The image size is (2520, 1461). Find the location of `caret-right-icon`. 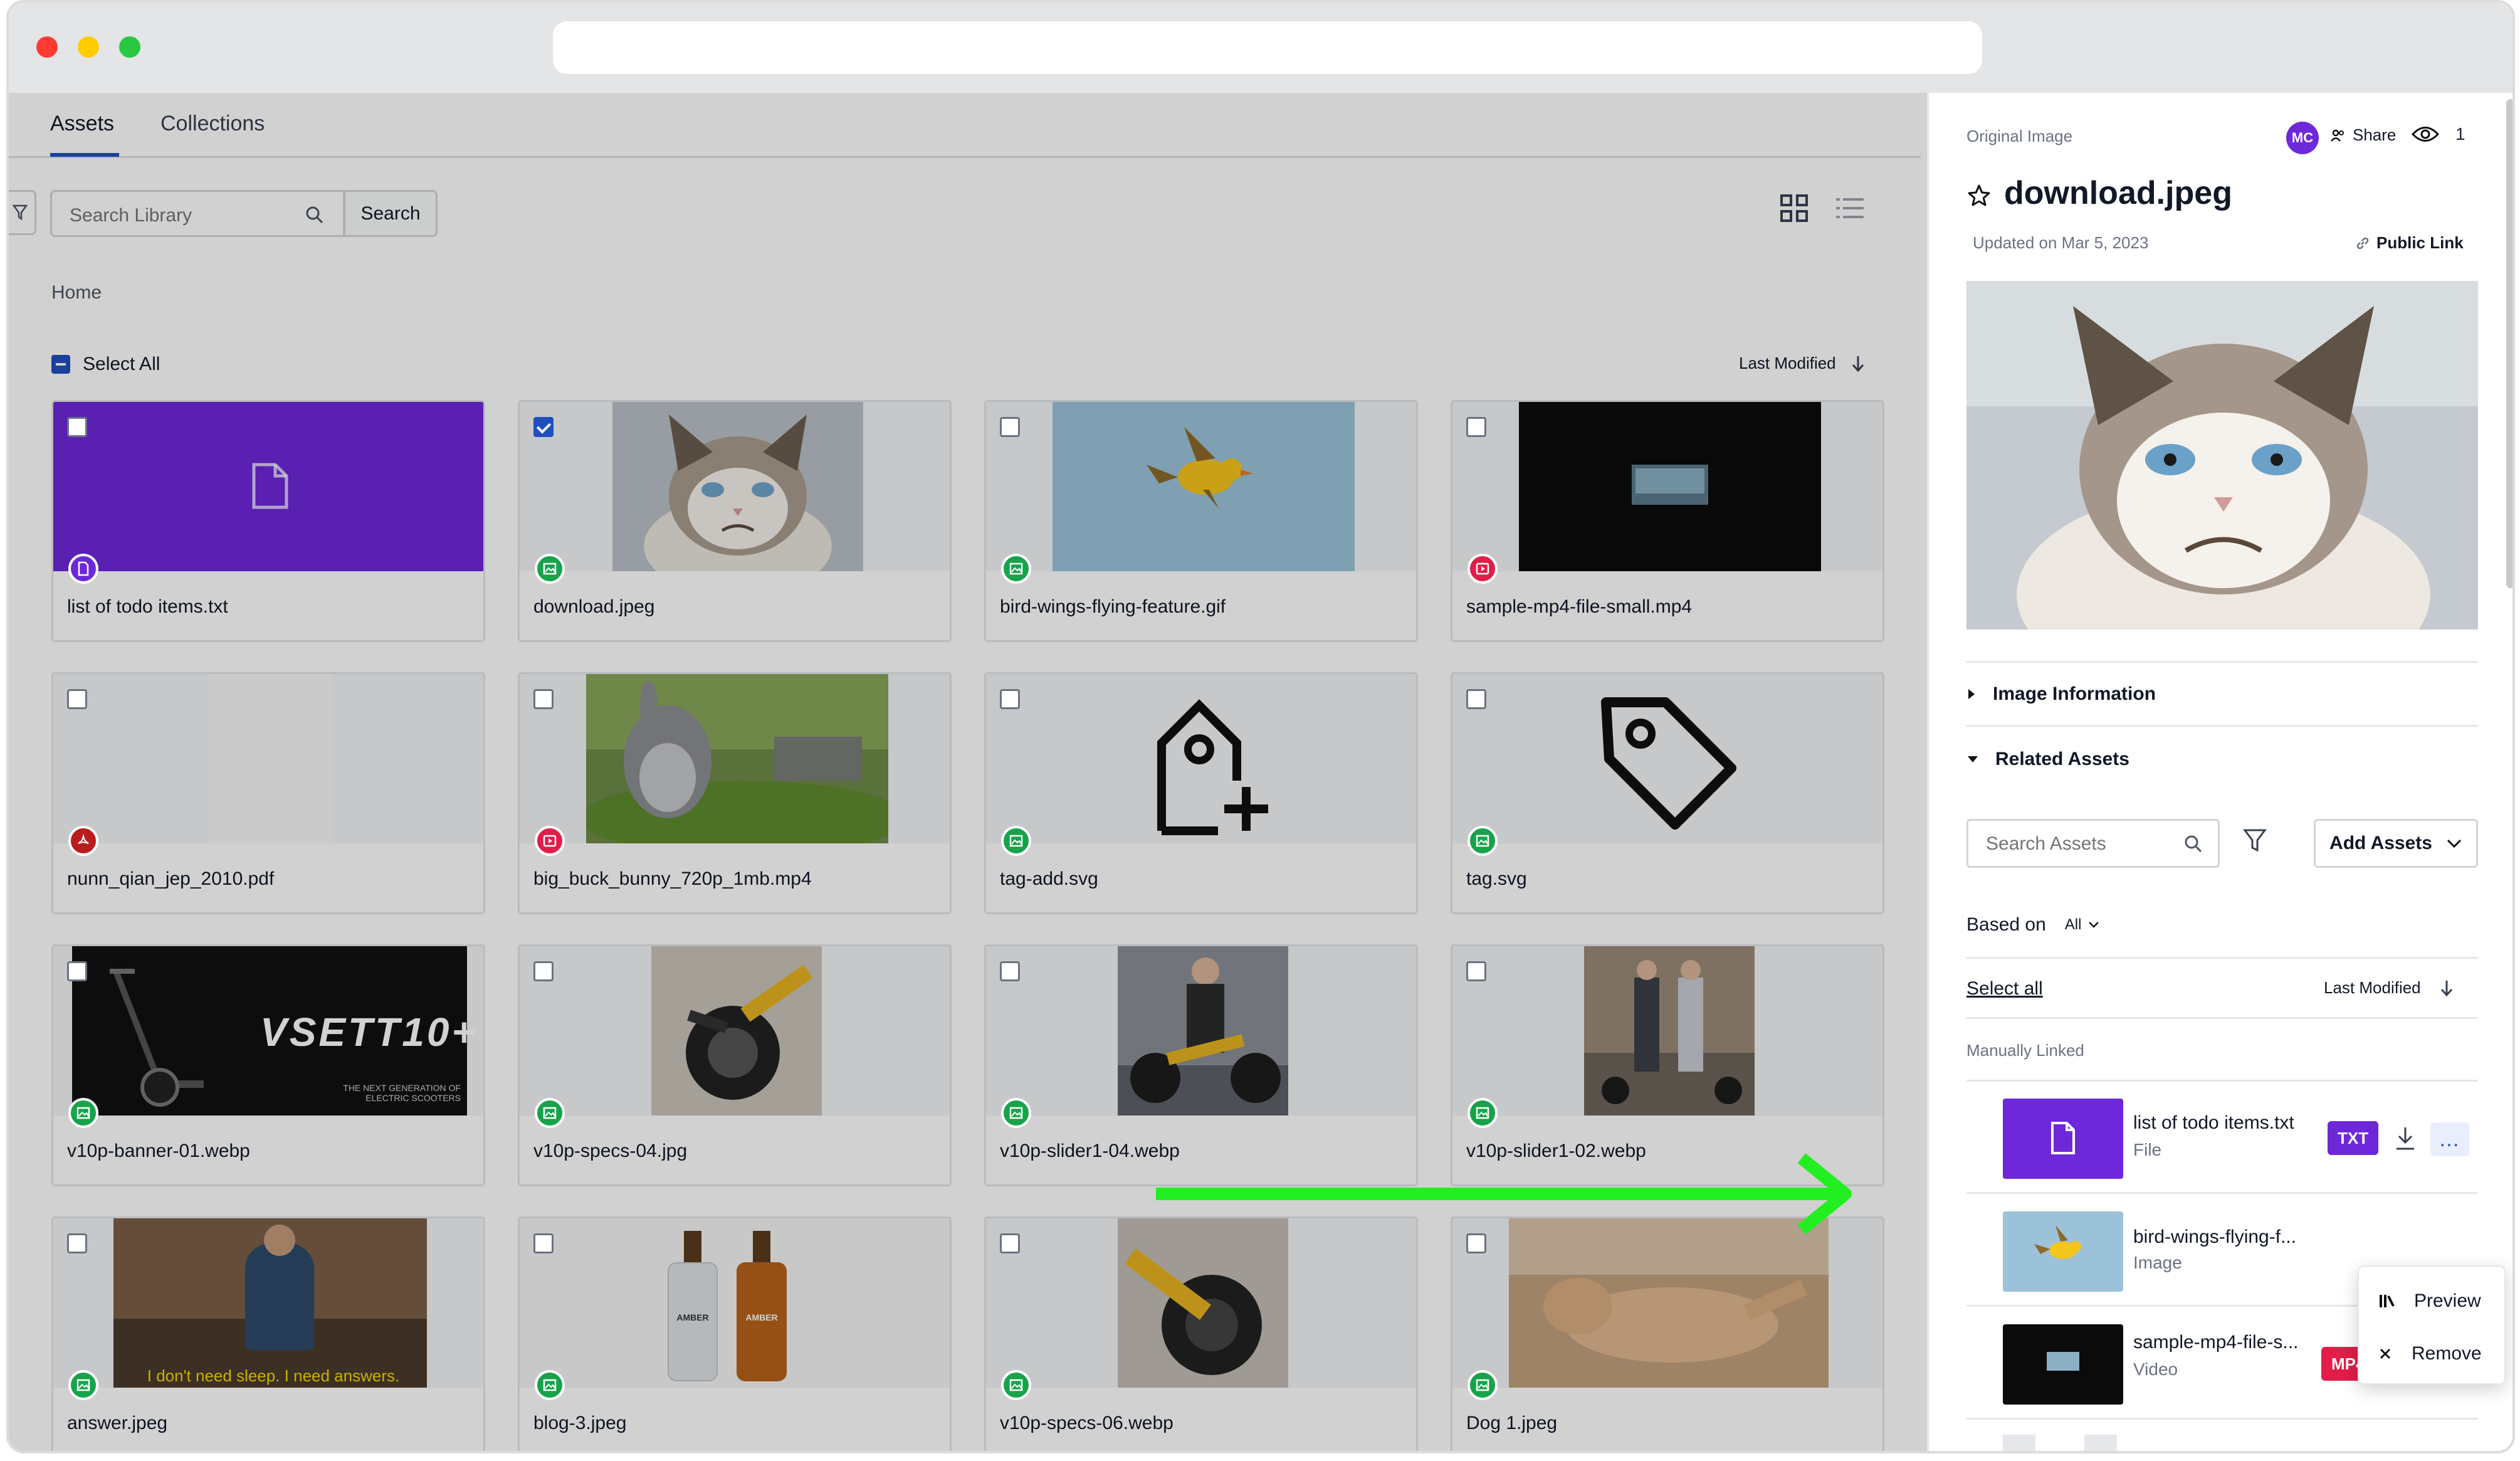

caret-right-icon is located at coordinates (1972, 694).